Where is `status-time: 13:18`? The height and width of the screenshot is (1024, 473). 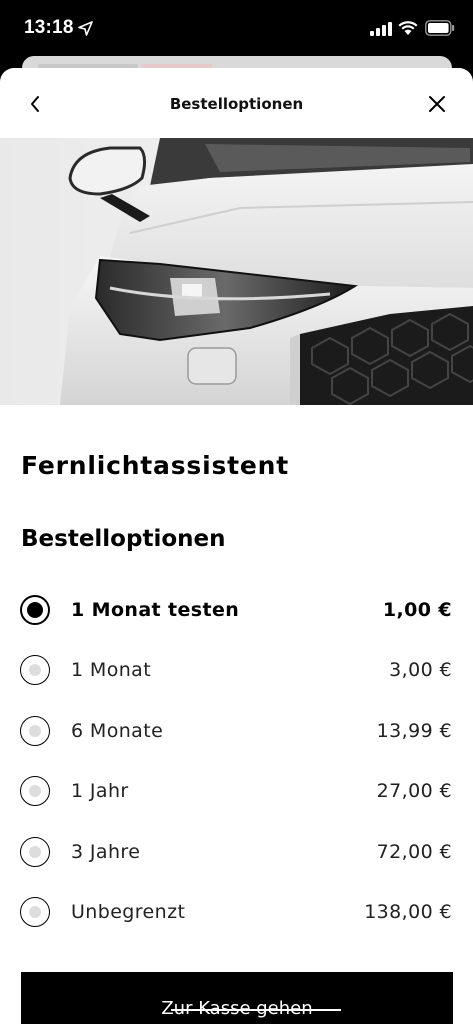
status-time: 13:18 is located at coordinates (49, 27).